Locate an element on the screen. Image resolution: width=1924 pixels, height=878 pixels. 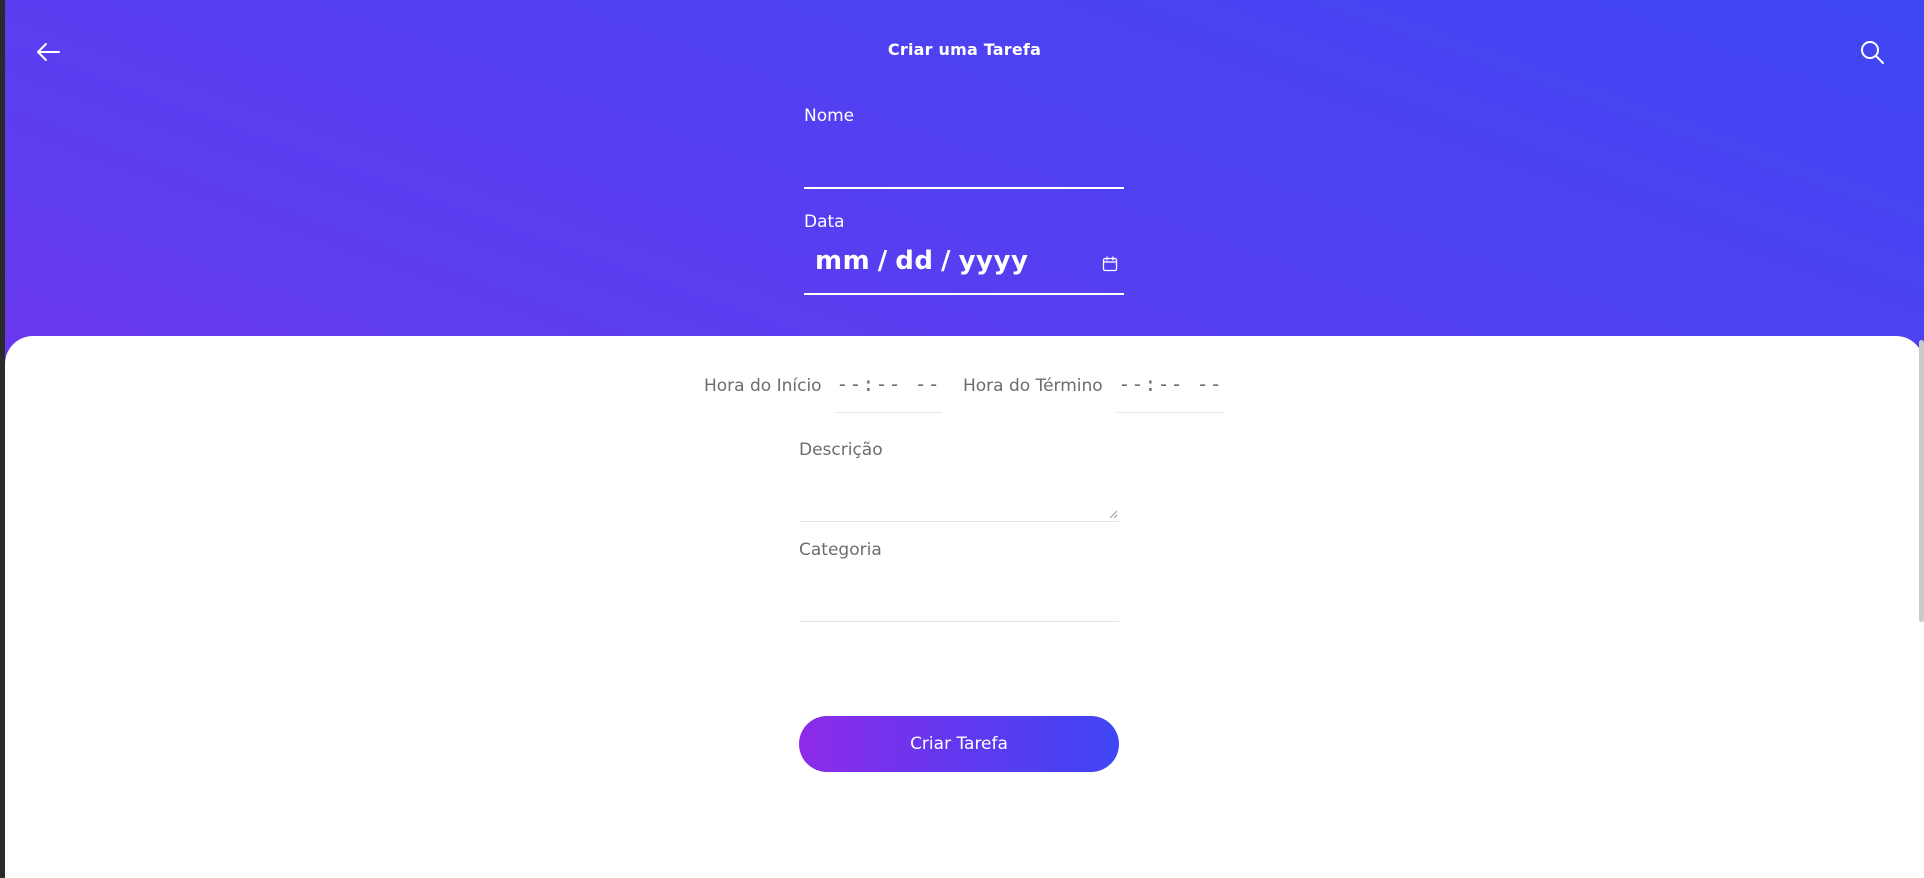
descricao-underline is located at coordinates (959, 521).